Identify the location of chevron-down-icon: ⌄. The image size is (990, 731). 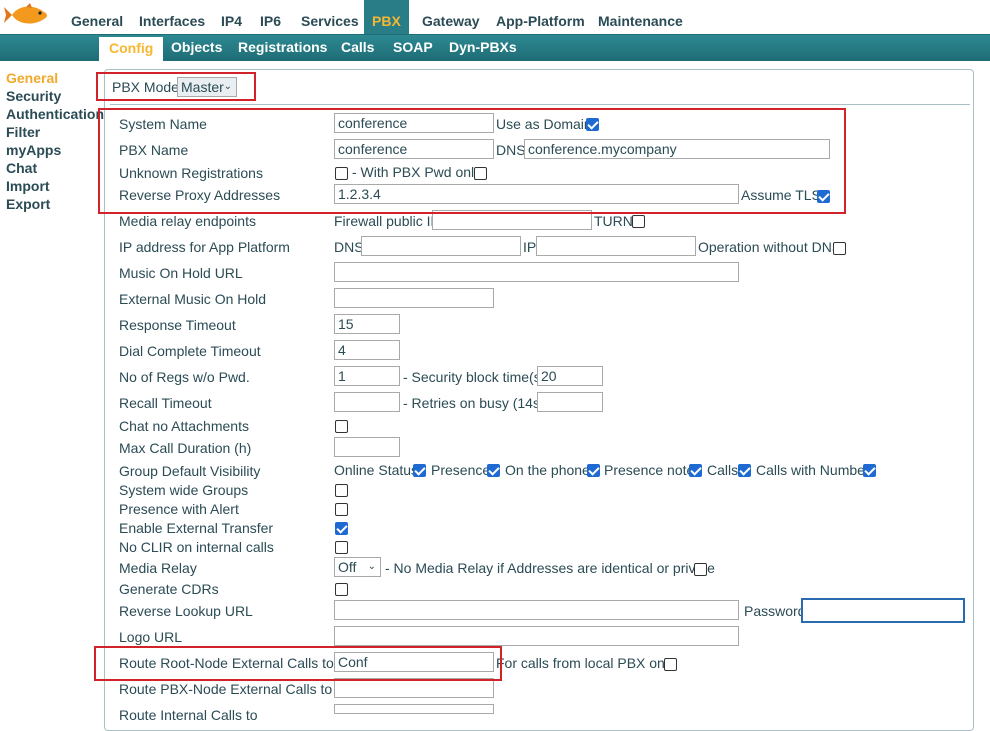
(371, 566).